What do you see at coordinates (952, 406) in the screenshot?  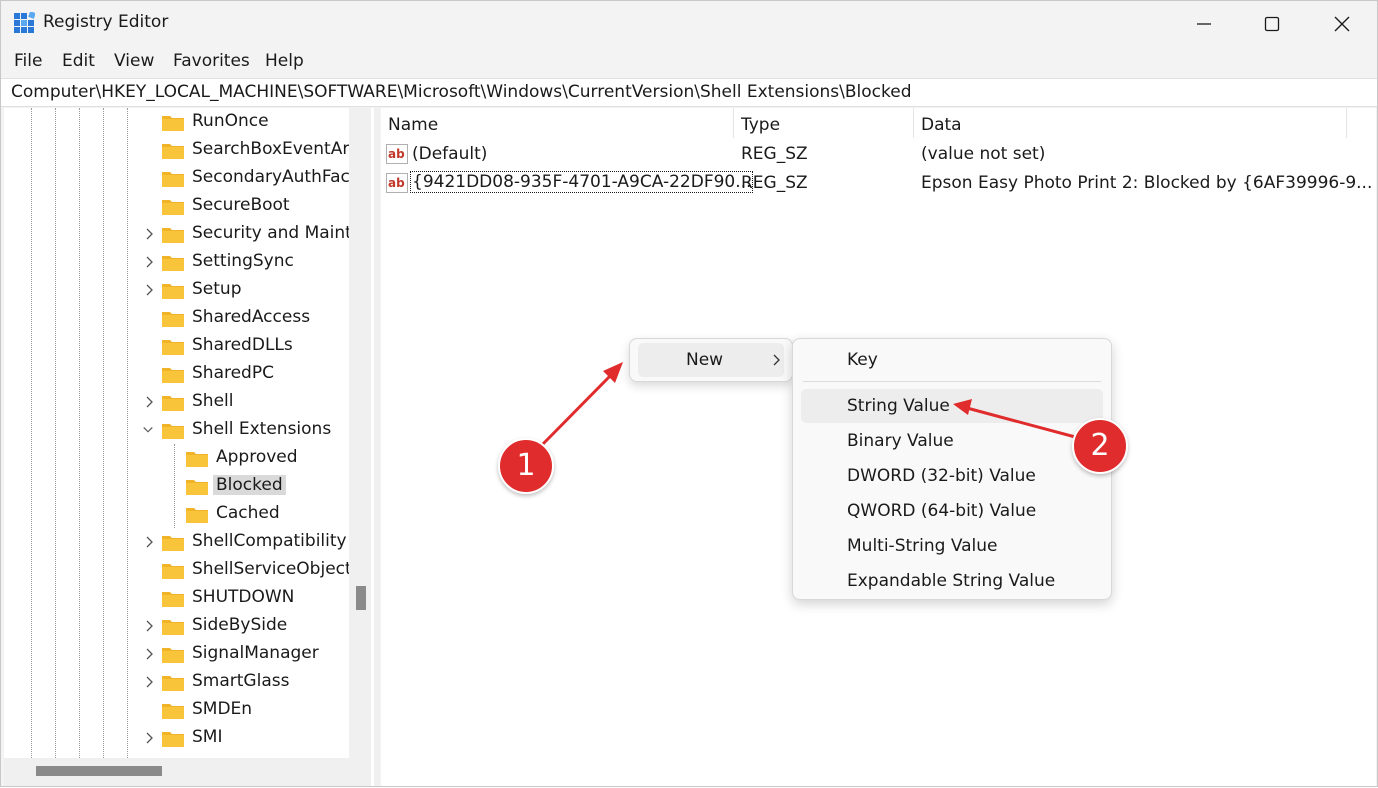 I see `submenu-string-value: String Value` at bounding box center [952, 406].